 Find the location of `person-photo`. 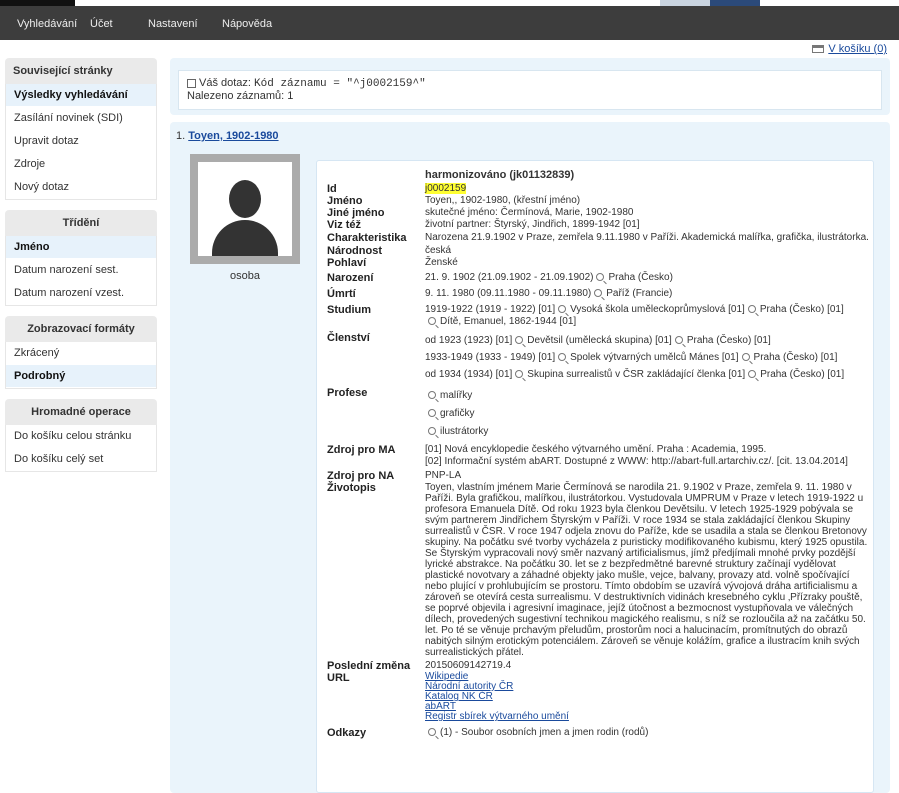

person-photo is located at coordinates (245, 209).